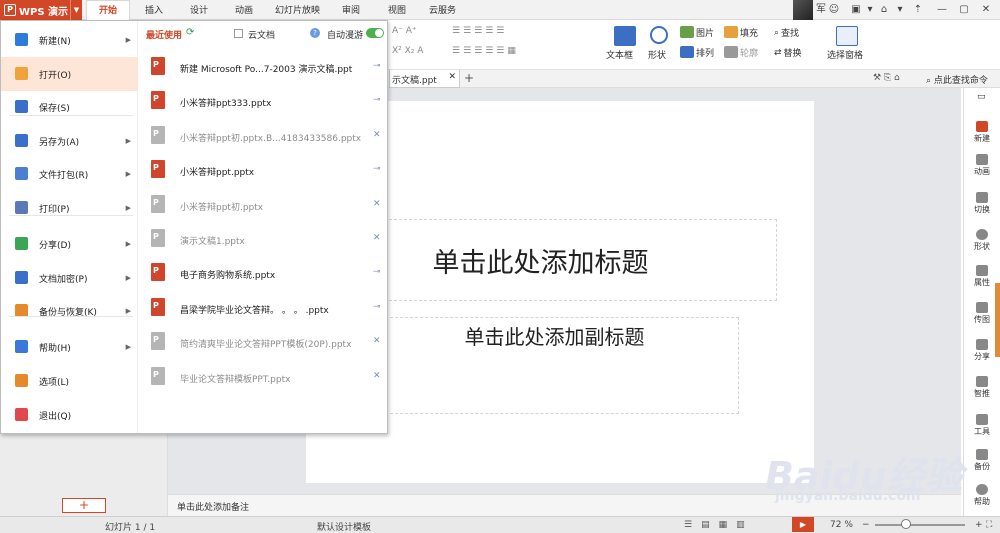  What do you see at coordinates (982, 132) in the screenshot?
I see `pane-new: 新建` at bounding box center [982, 132].